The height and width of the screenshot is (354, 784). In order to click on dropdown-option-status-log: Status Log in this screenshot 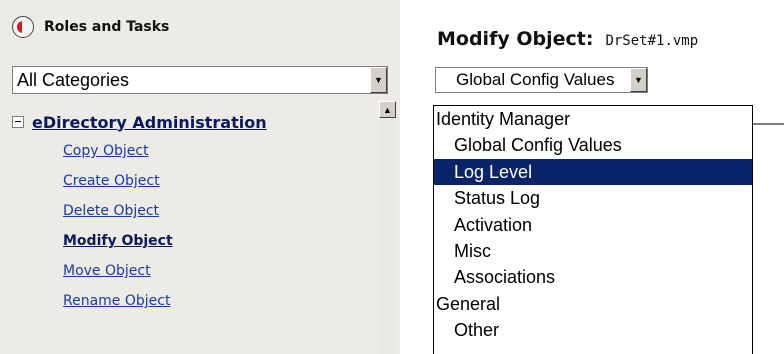, I will do `click(593, 198)`.